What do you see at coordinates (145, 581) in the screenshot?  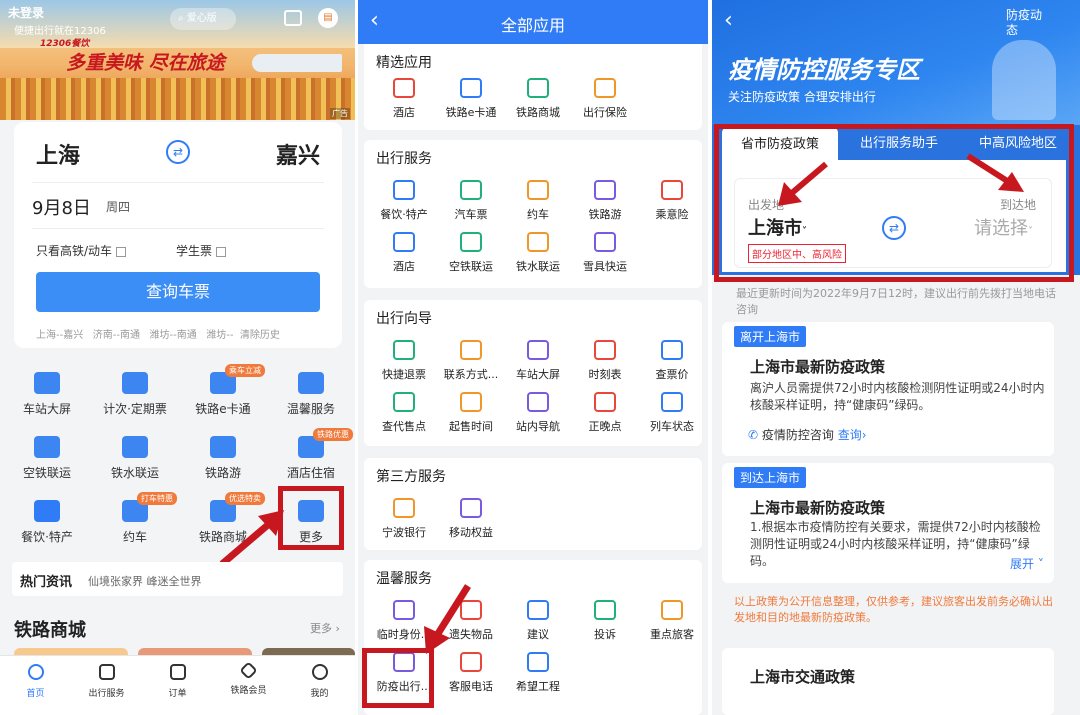 I see `hot-news-text: 仙境张家界 峰迷全世界` at bounding box center [145, 581].